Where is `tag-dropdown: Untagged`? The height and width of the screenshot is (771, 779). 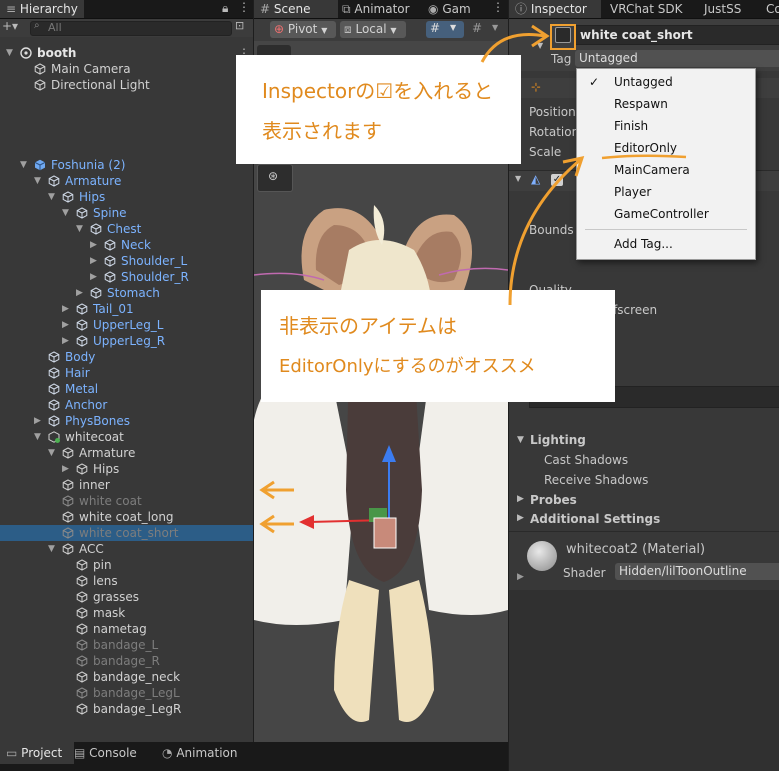
tag-dropdown: Untagged is located at coordinates (677, 58).